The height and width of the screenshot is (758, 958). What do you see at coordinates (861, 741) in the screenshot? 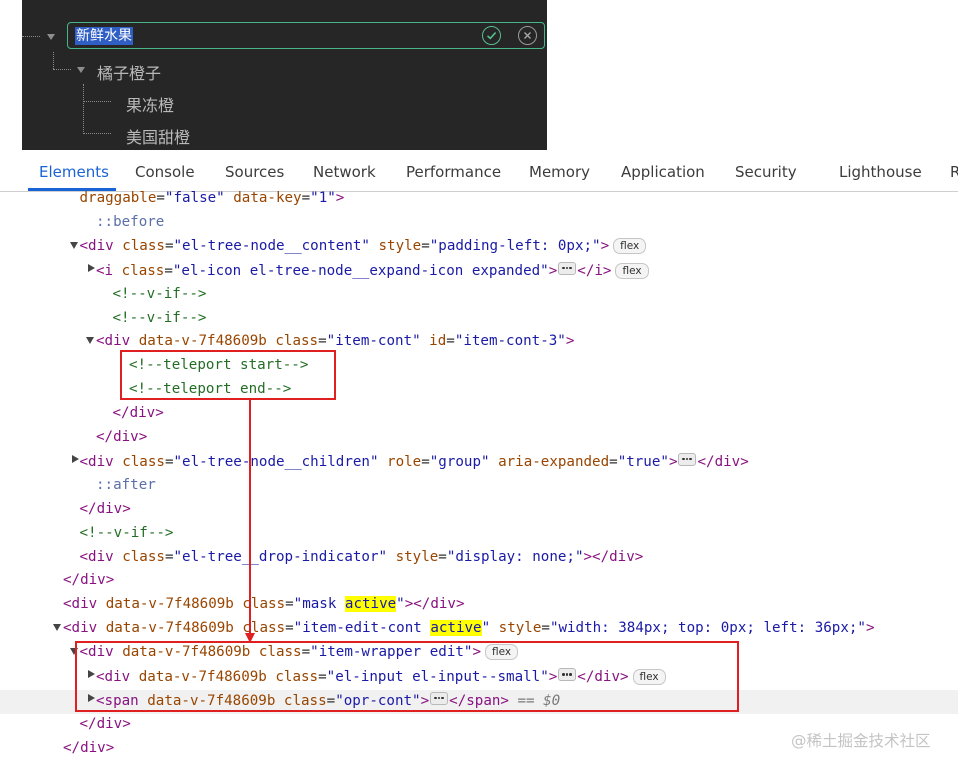
I see `watermark: @稀土掘金技术社区` at bounding box center [861, 741].